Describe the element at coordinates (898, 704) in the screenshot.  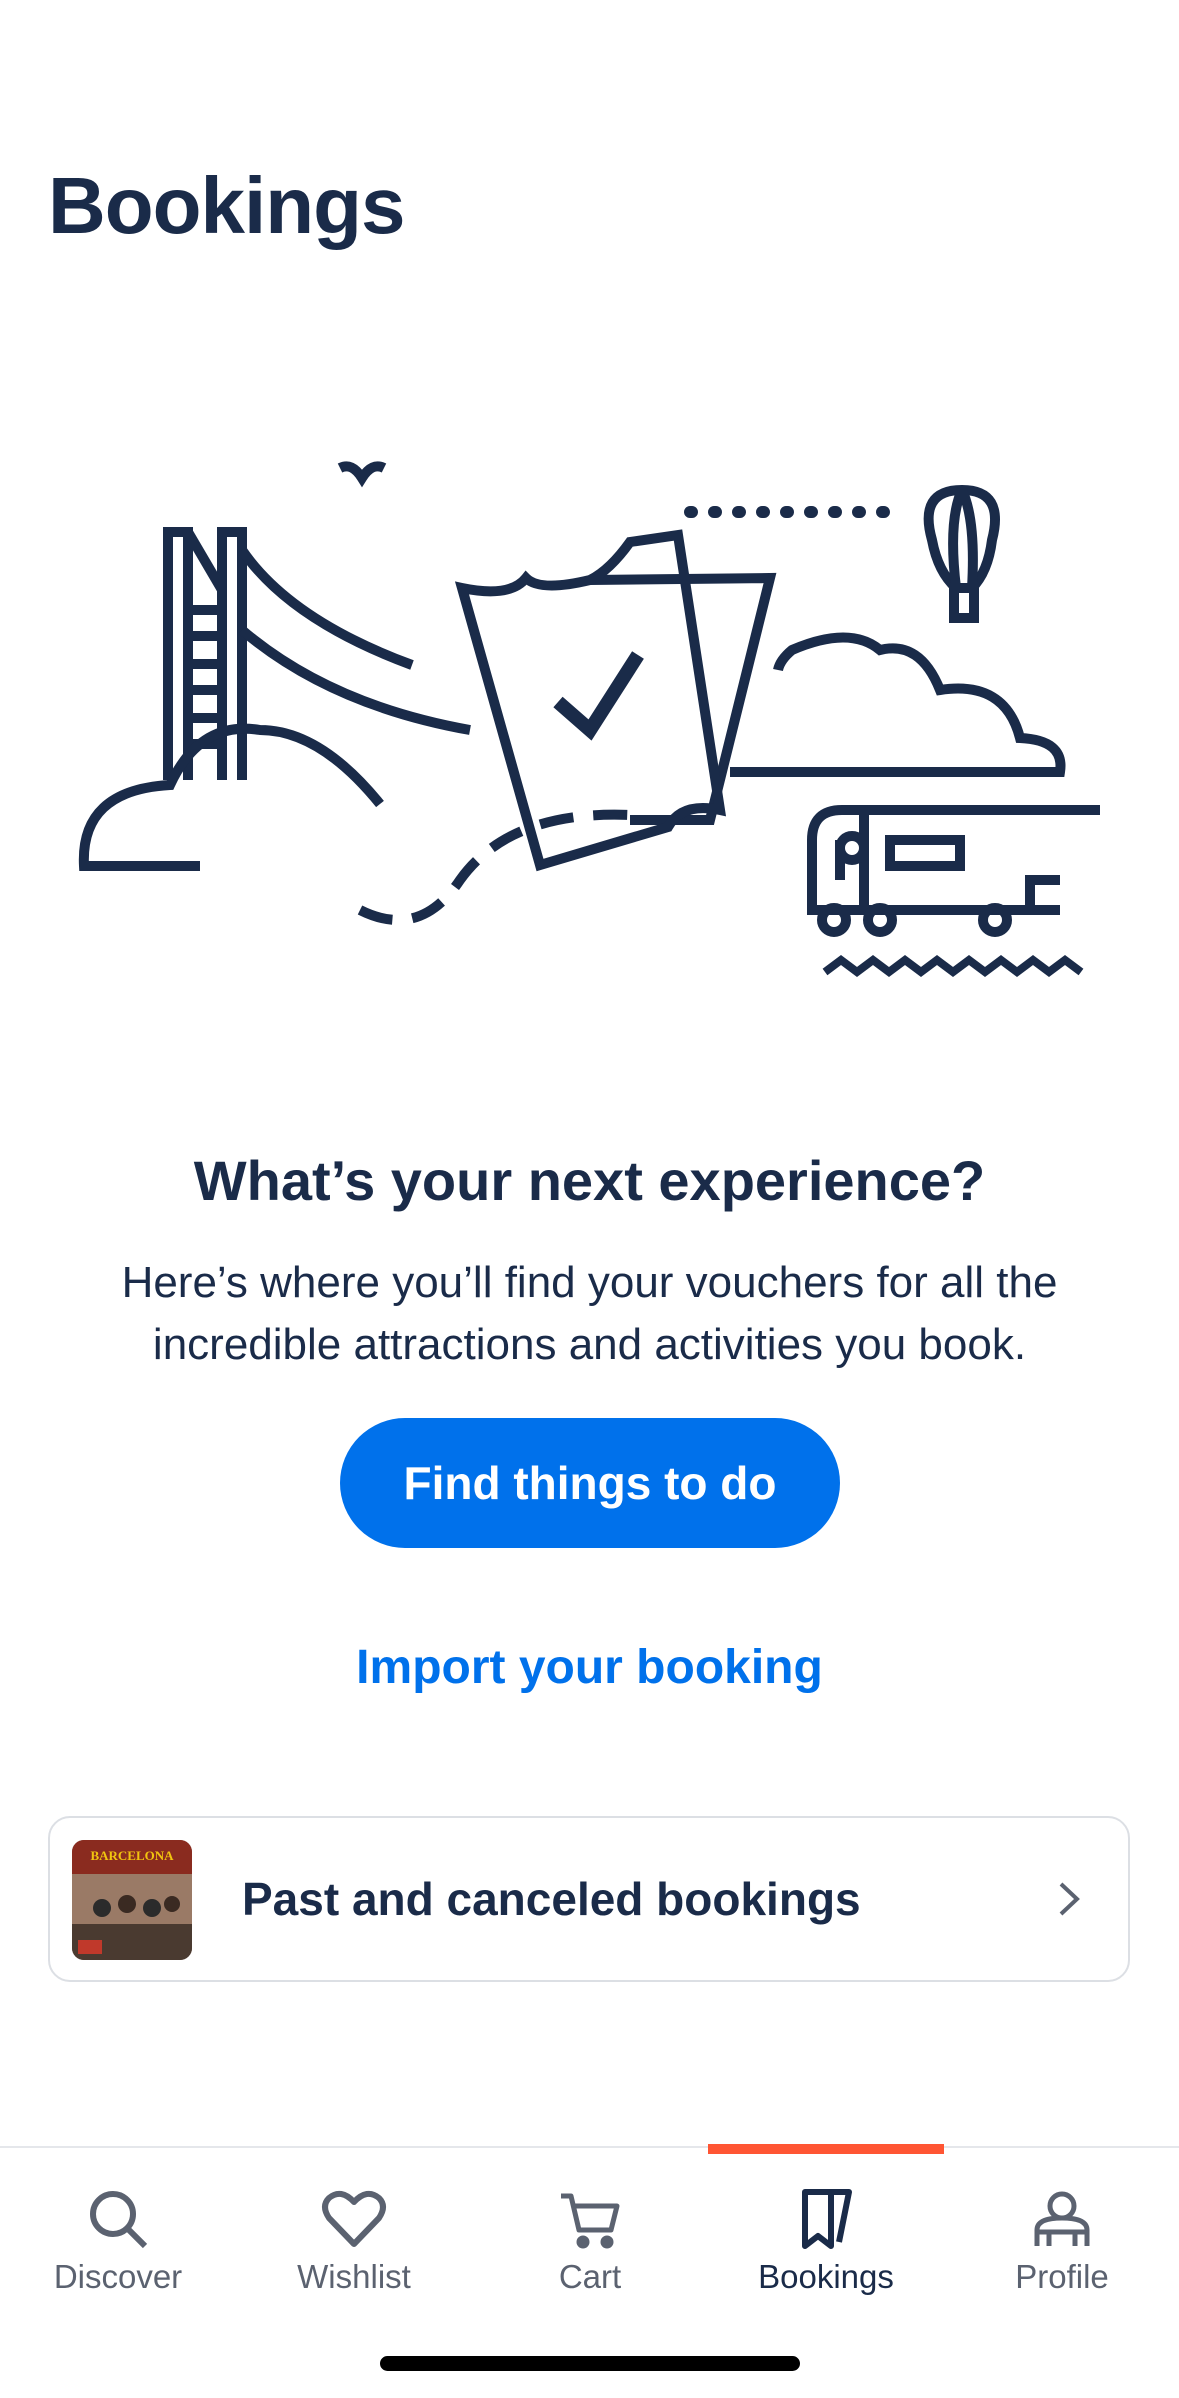
I see `cloud-right` at that location.